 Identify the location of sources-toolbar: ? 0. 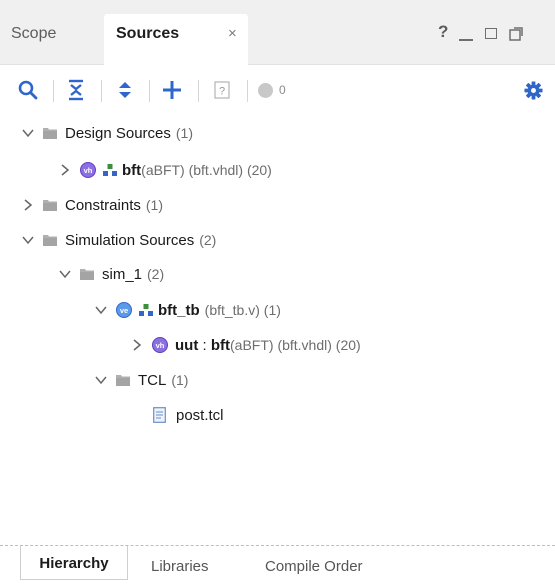
(277, 90).